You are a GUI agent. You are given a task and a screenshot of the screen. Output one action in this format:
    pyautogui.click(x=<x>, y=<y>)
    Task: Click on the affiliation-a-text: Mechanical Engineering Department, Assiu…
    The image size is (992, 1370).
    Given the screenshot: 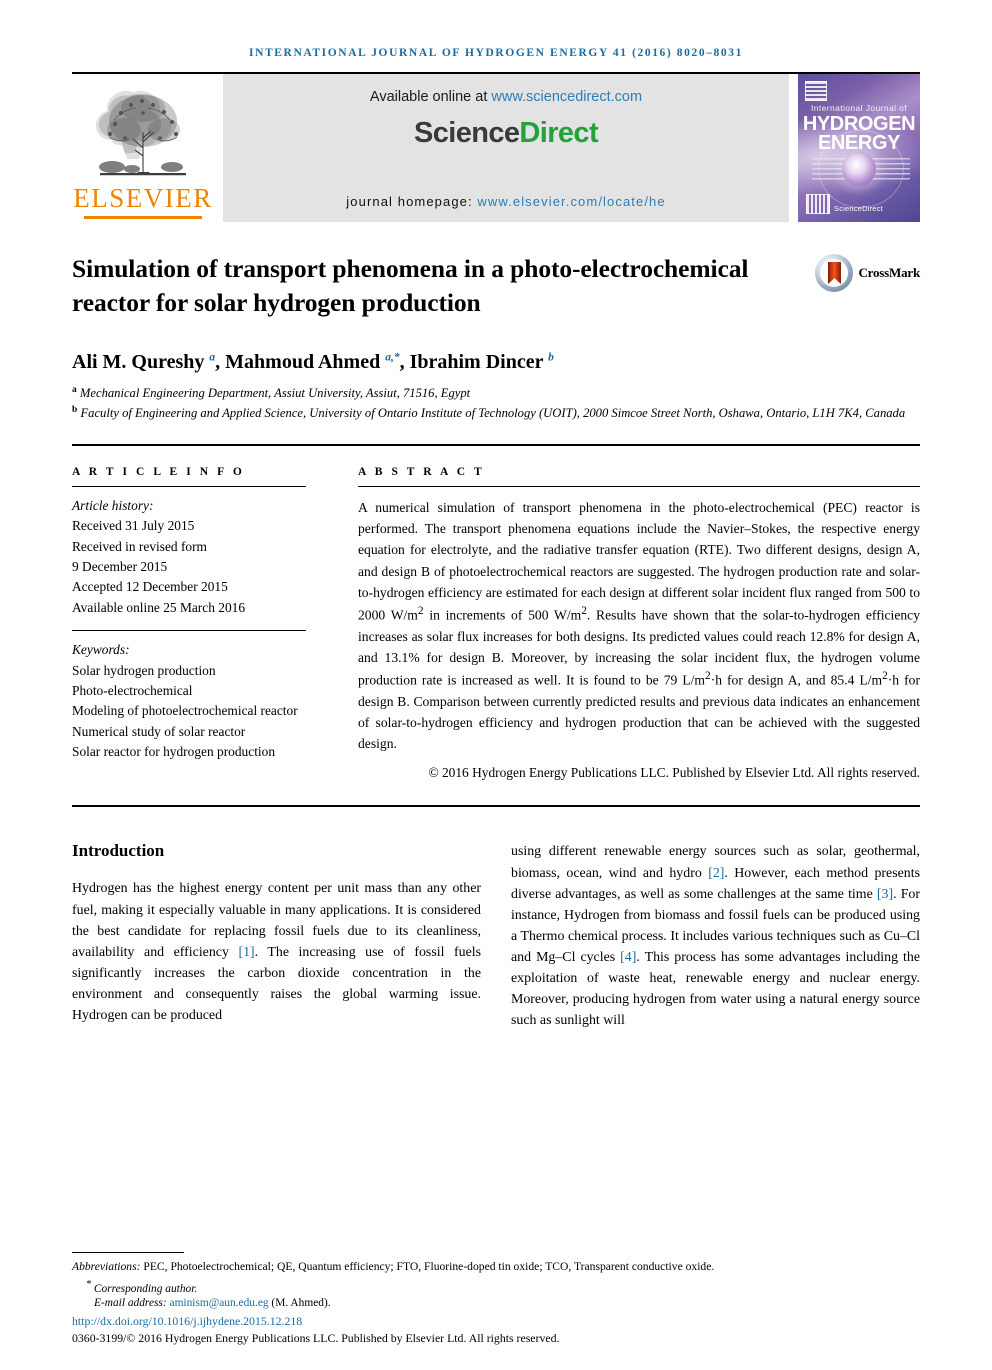 What is the action you would take?
    pyautogui.click(x=275, y=393)
    